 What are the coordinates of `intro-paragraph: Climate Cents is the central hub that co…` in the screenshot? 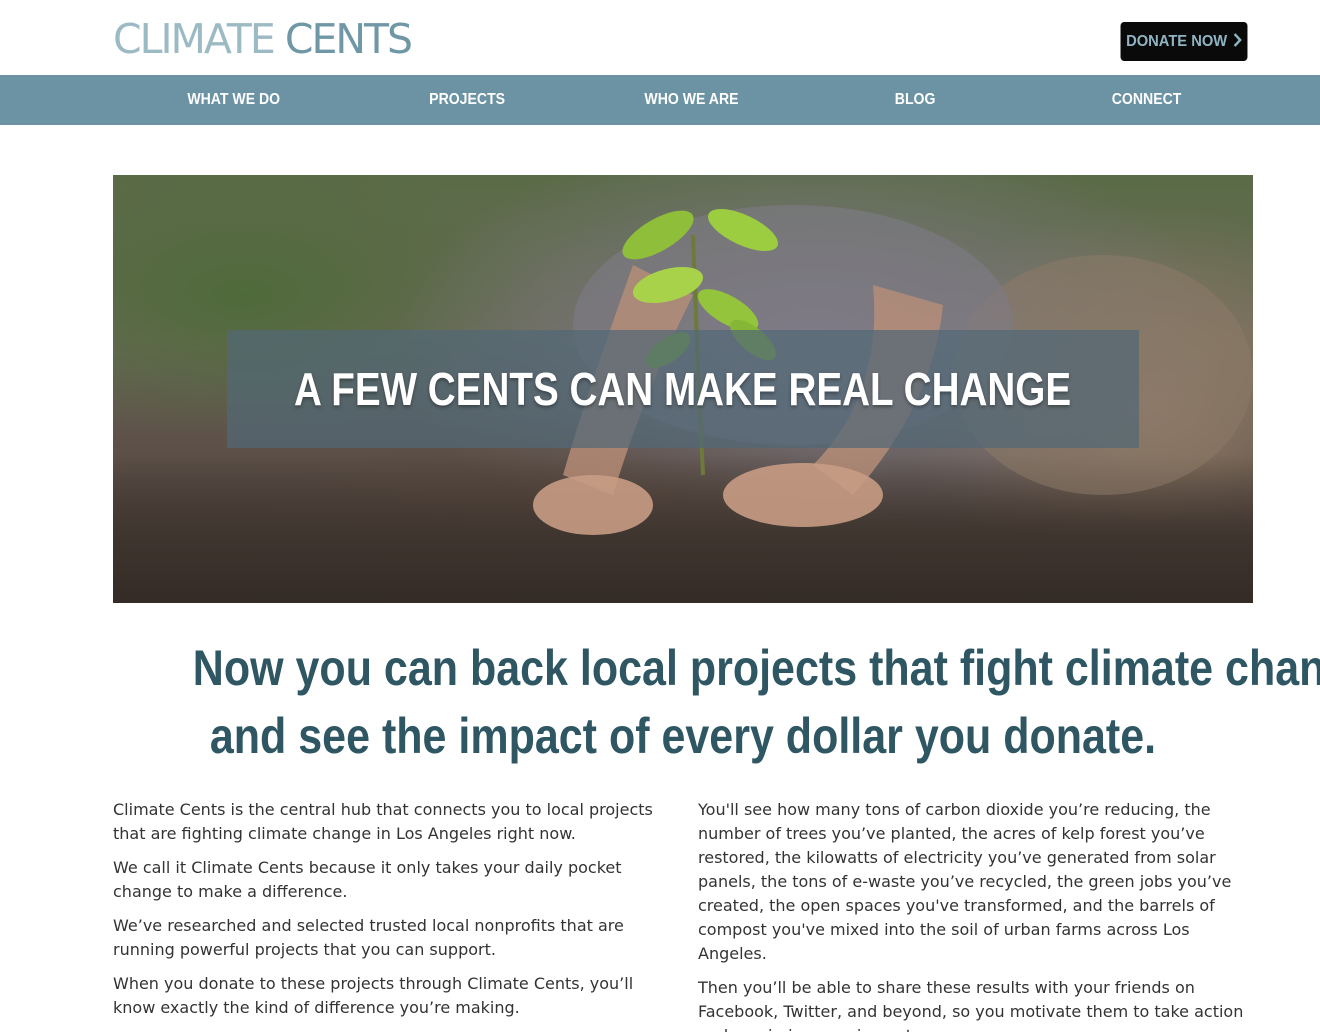 It's located at (383, 821).